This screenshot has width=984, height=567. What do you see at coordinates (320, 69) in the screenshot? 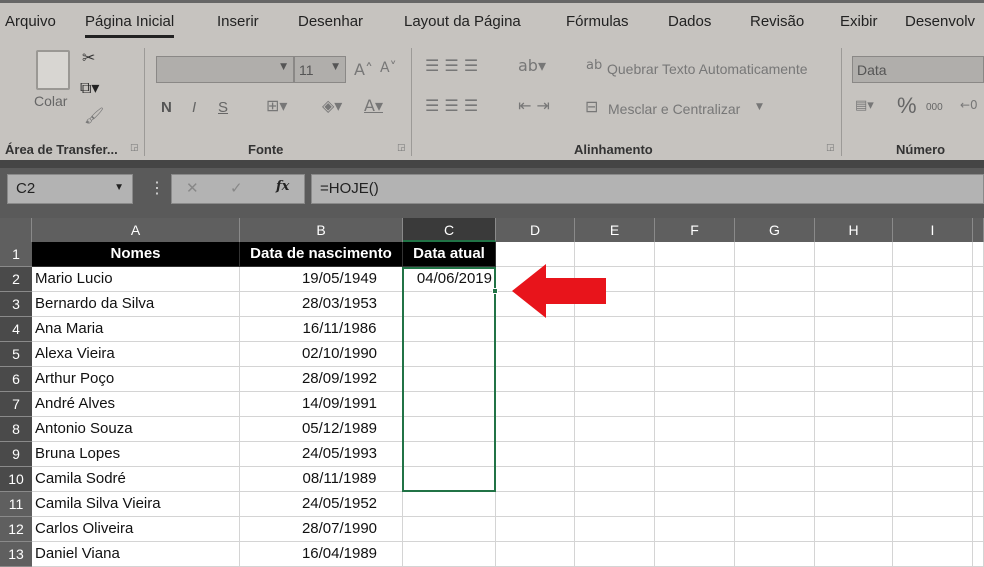
I see `font-size-select: 11 ▼` at bounding box center [320, 69].